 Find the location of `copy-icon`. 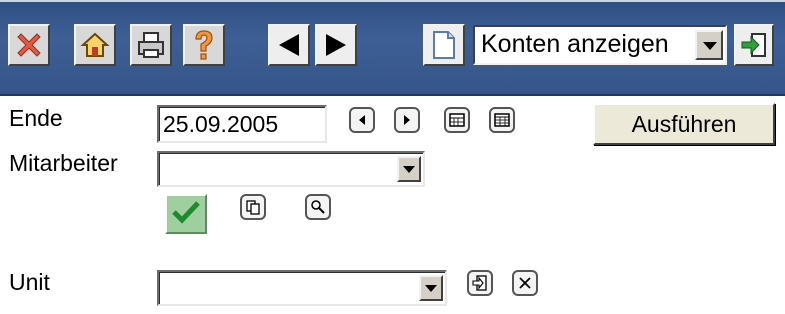

copy-icon is located at coordinates (253, 207).